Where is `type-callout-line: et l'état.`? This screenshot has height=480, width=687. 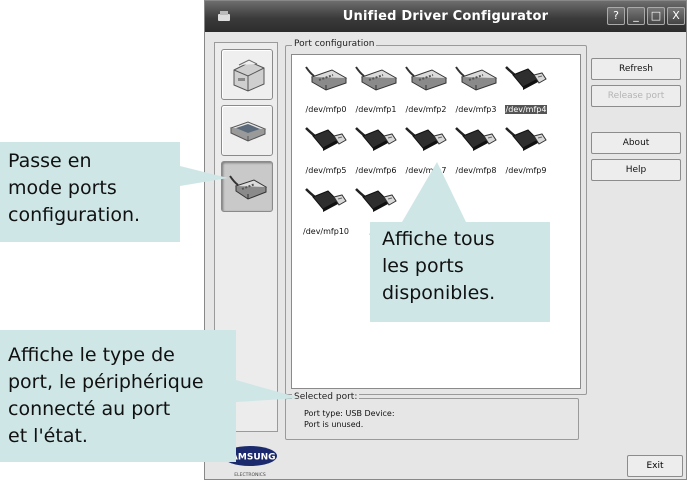
type-callout-line: et l'état. is located at coordinates (48, 436).